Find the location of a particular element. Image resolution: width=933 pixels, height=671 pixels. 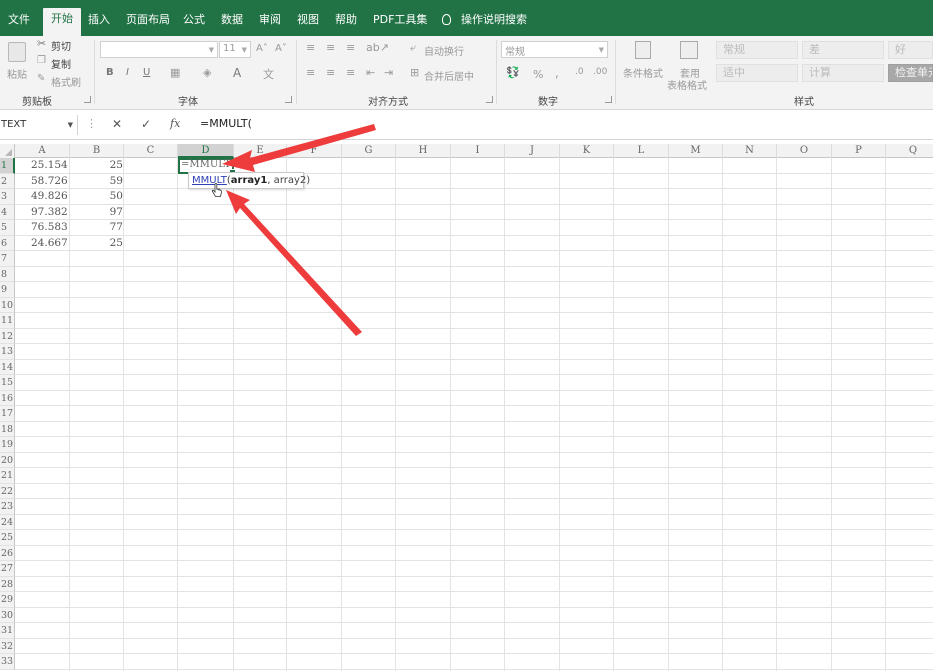

column-header-l: L is located at coordinates (641, 151).